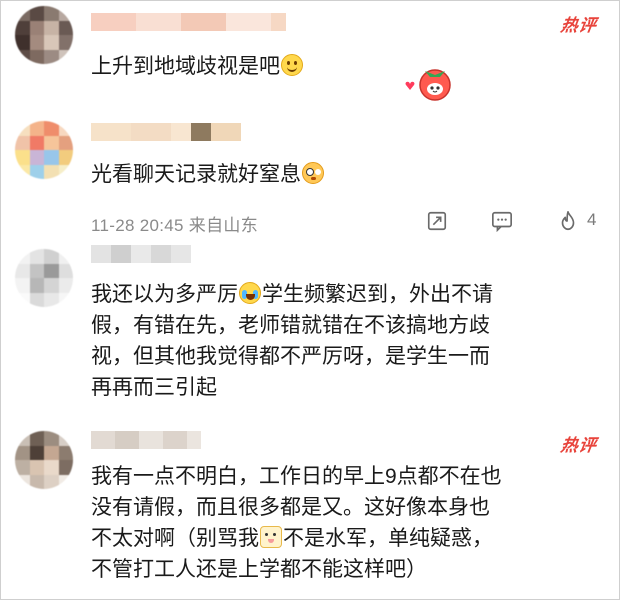  I want to click on comment-meta-row: 11-28 20:45 来自山东, so click(351, 222).